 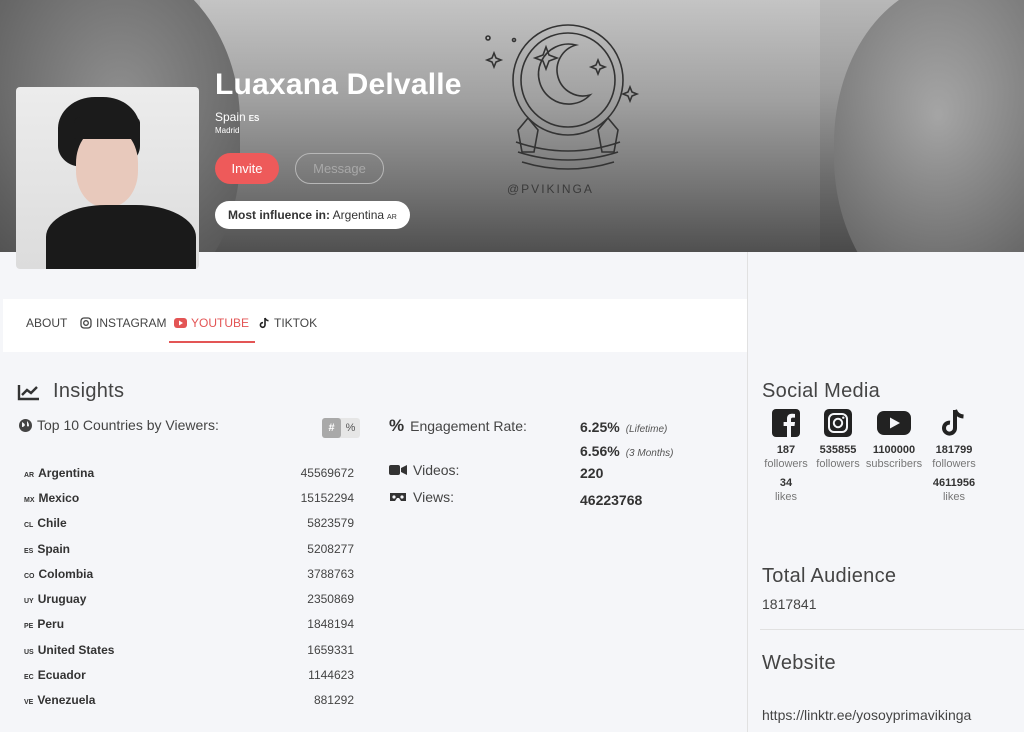 What do you see at coordinates (866, 715) in the screenshot?
I see `website-link: https://linktr.ee/yosoyprimavikinga` at bounding box center [866, 715].